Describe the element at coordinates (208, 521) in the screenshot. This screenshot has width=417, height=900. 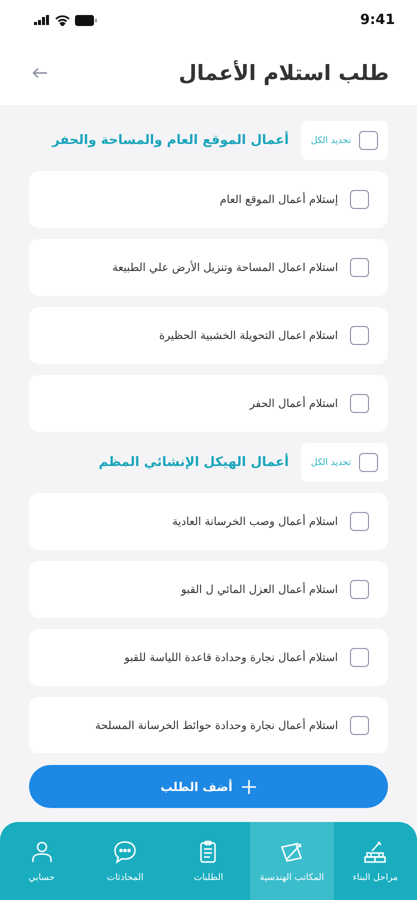
I see `checklist-item: استلام أعمال وصب الخرسانة العادية` at that location.